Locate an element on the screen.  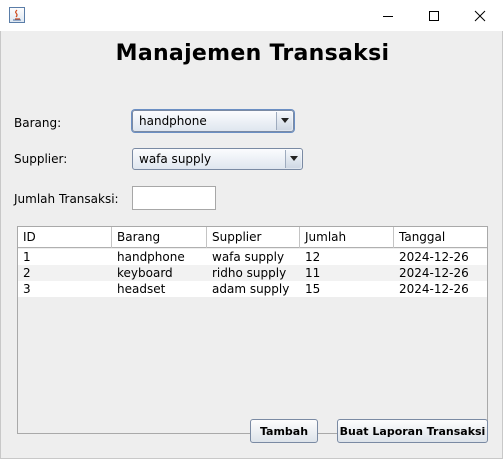
column-header-tanggal: Tanggal is located at coordinates (440, 237).